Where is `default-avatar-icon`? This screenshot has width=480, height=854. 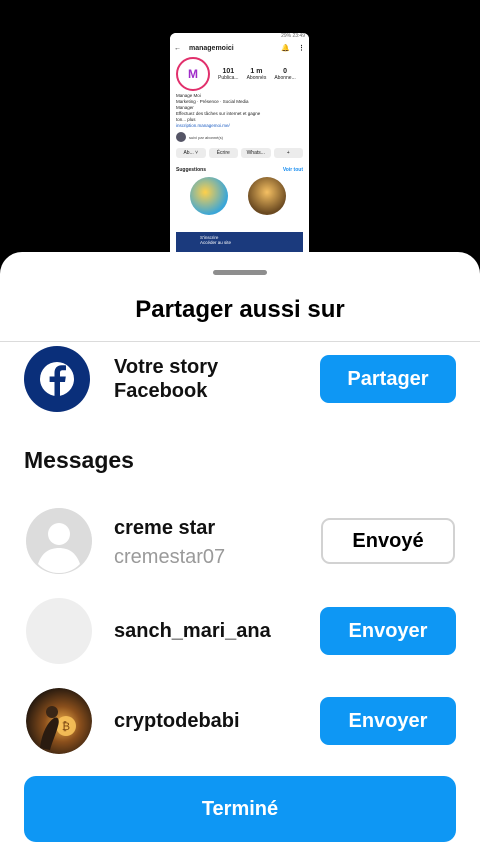
default-avatar-icon is located at coordinates (59, 541).